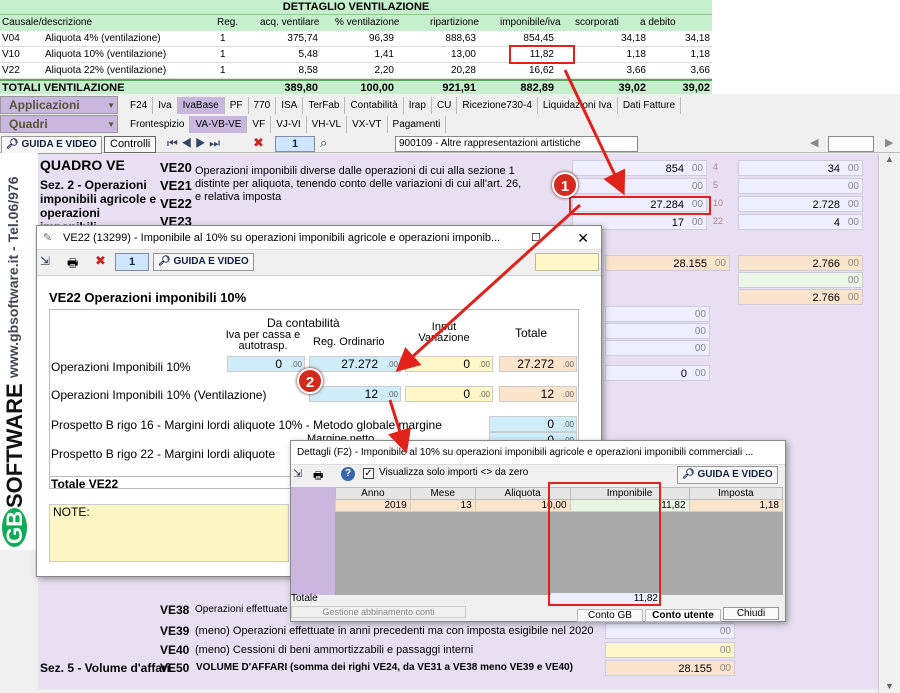 The height and width of the screenshot is (693, 900). What do you see at coordinates (565, 185) in the screenshot?
I see `step-badge-1: 1` at bounding box center [565, 185].